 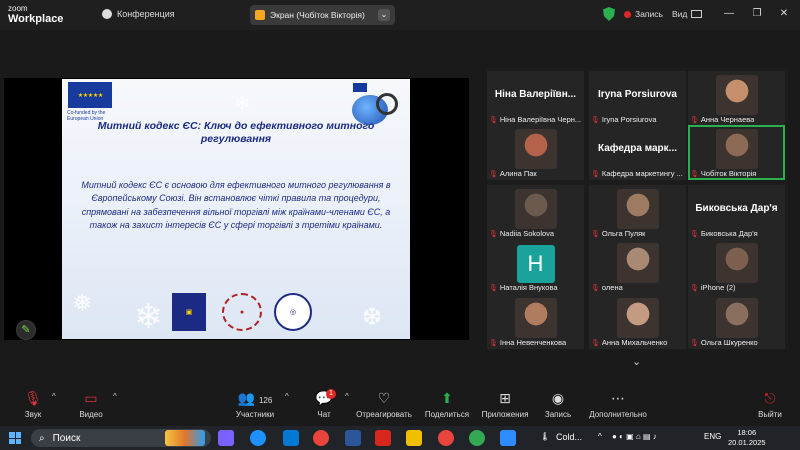 I want to click on participant-name-label: 🎙 Анна Чернаева, so click(x=722, y=119).